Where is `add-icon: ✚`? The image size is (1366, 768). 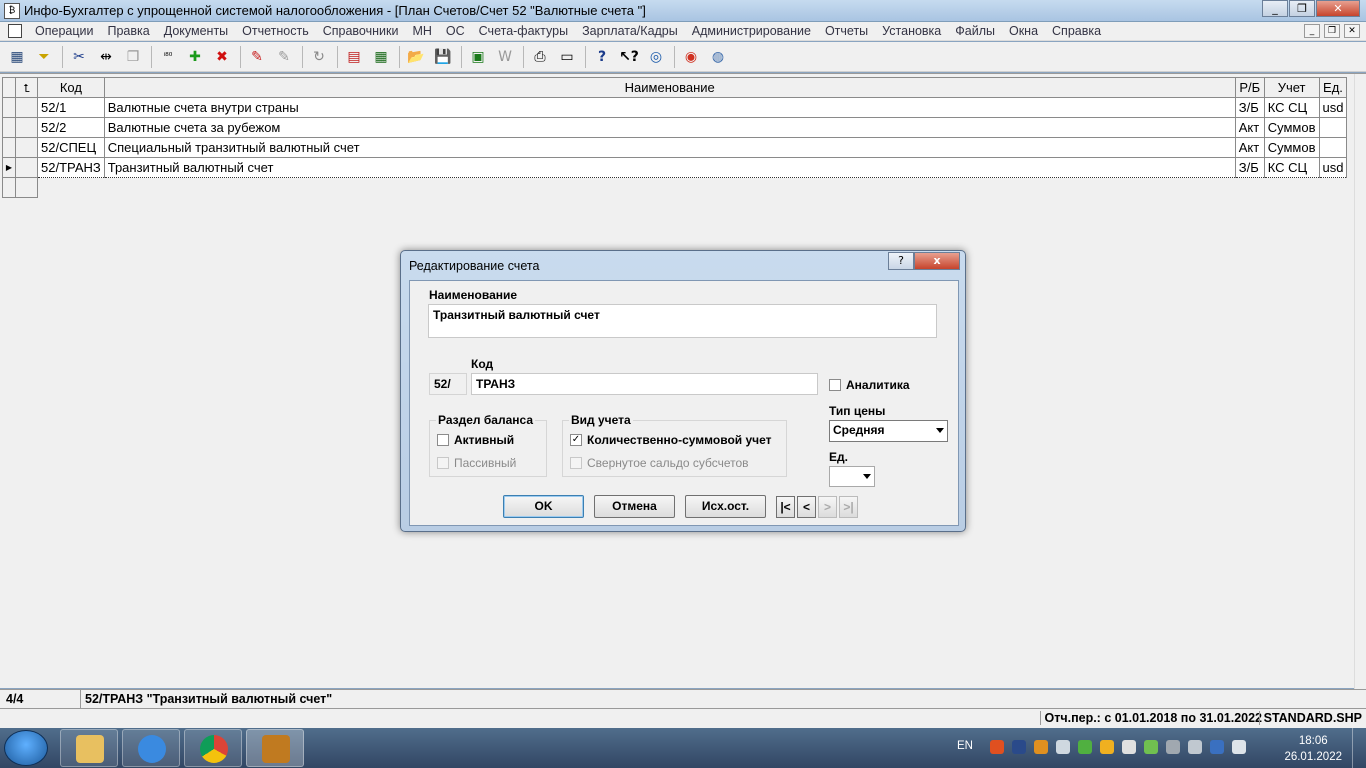
add-icon: ✚ is located at coordinates (195, 57).